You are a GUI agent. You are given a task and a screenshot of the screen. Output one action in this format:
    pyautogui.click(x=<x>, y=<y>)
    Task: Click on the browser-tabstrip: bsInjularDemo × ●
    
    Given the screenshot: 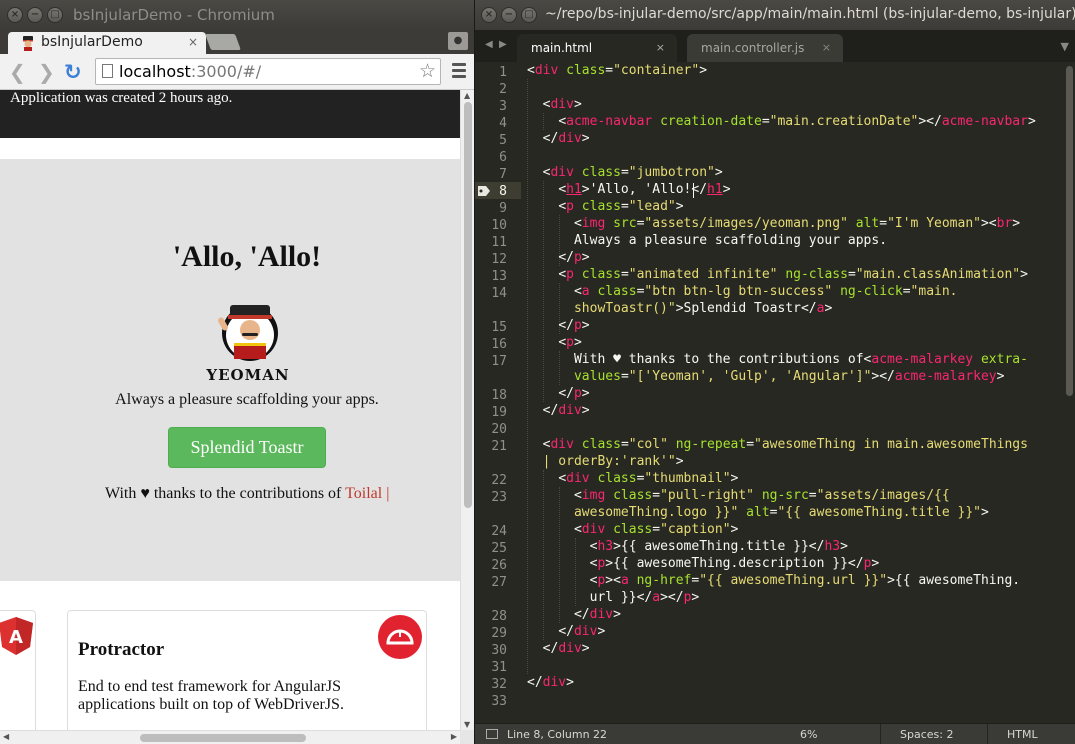 What is the action you would take?
    pyautogui.click(x=237, y=42)
    